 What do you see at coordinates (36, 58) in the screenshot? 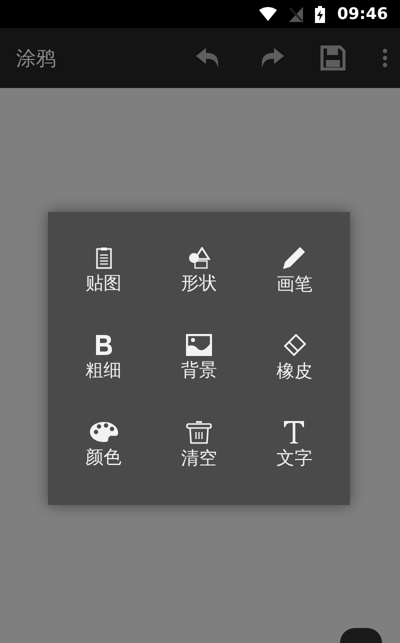
I see `screen-title: 涂鸦` at bounding box center [36, 58].